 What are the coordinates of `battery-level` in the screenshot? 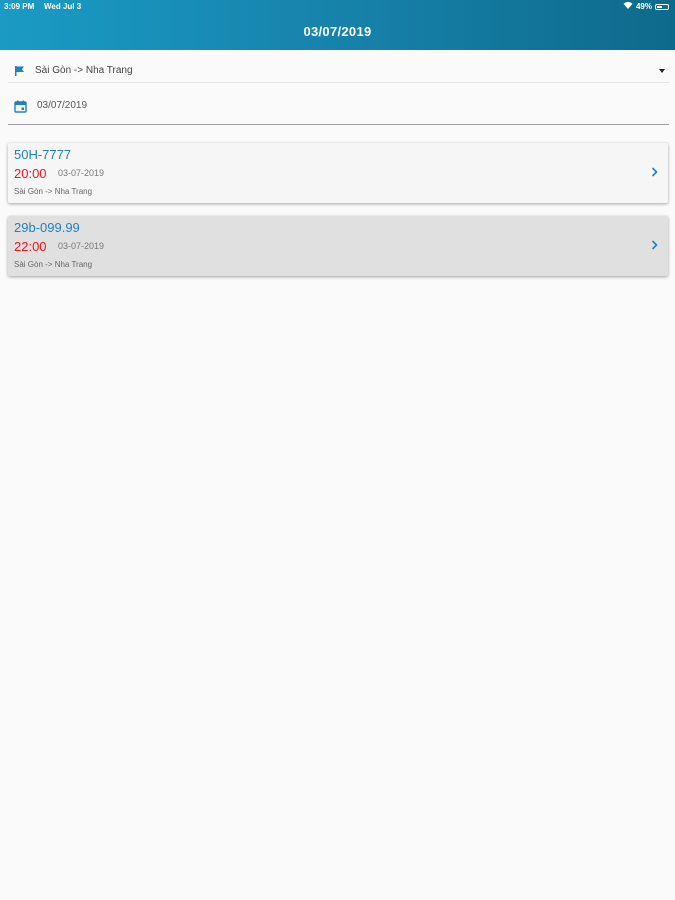 It's located at (659, 7).